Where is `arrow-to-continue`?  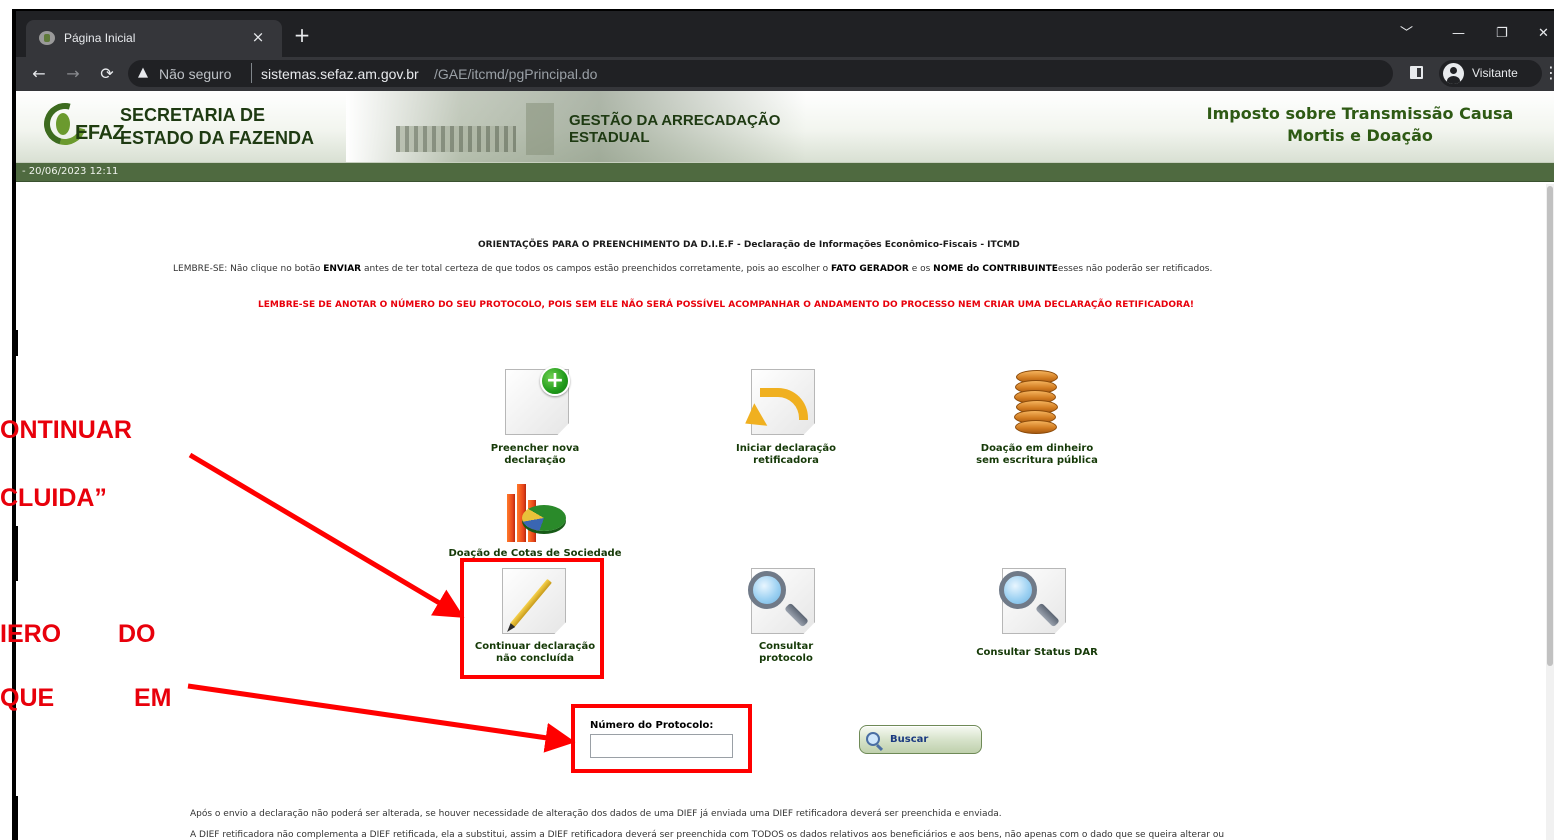
arrow-to-continue is located at coordinates (326, 535).